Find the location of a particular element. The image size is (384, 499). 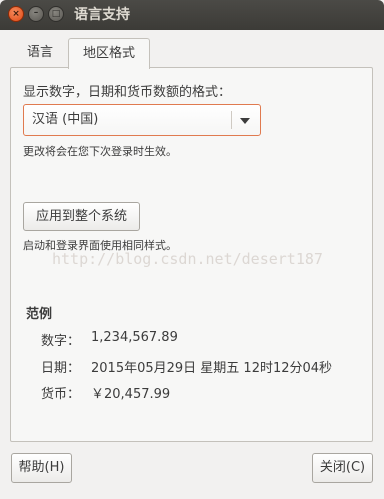

maximize-icon: □ is located at coordinates (56, 14).